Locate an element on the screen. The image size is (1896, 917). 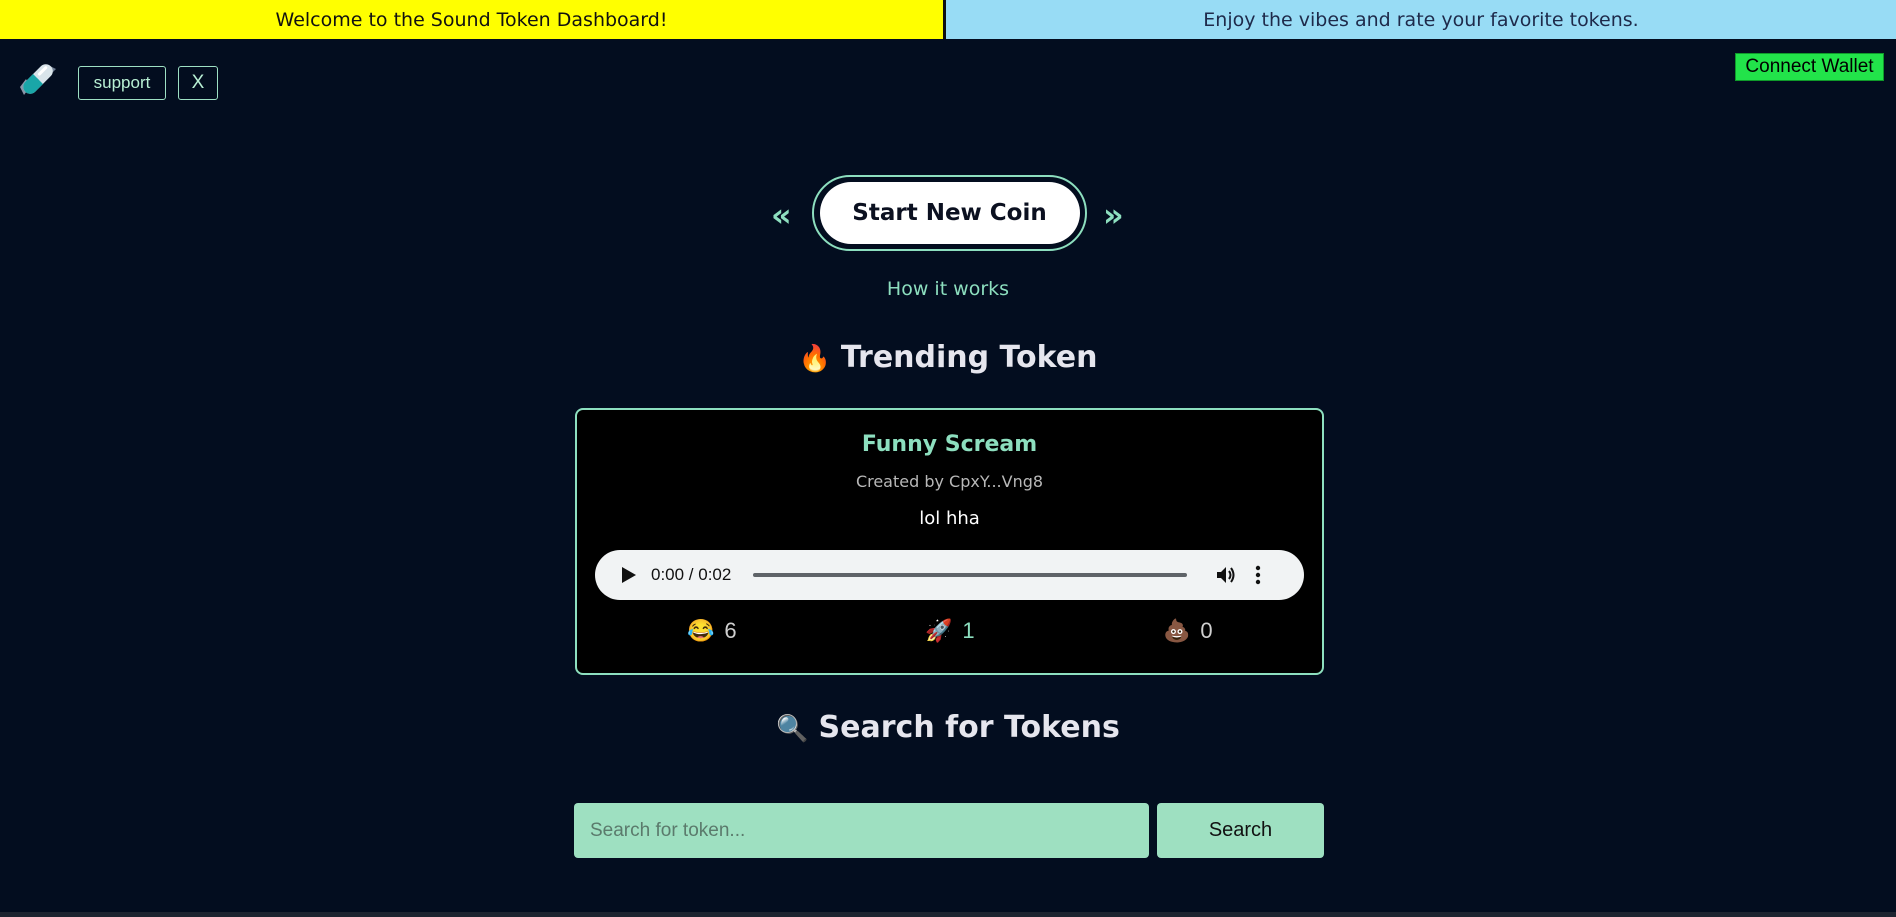
fire-icon: 🔥 is located at coordinates (814, 359).